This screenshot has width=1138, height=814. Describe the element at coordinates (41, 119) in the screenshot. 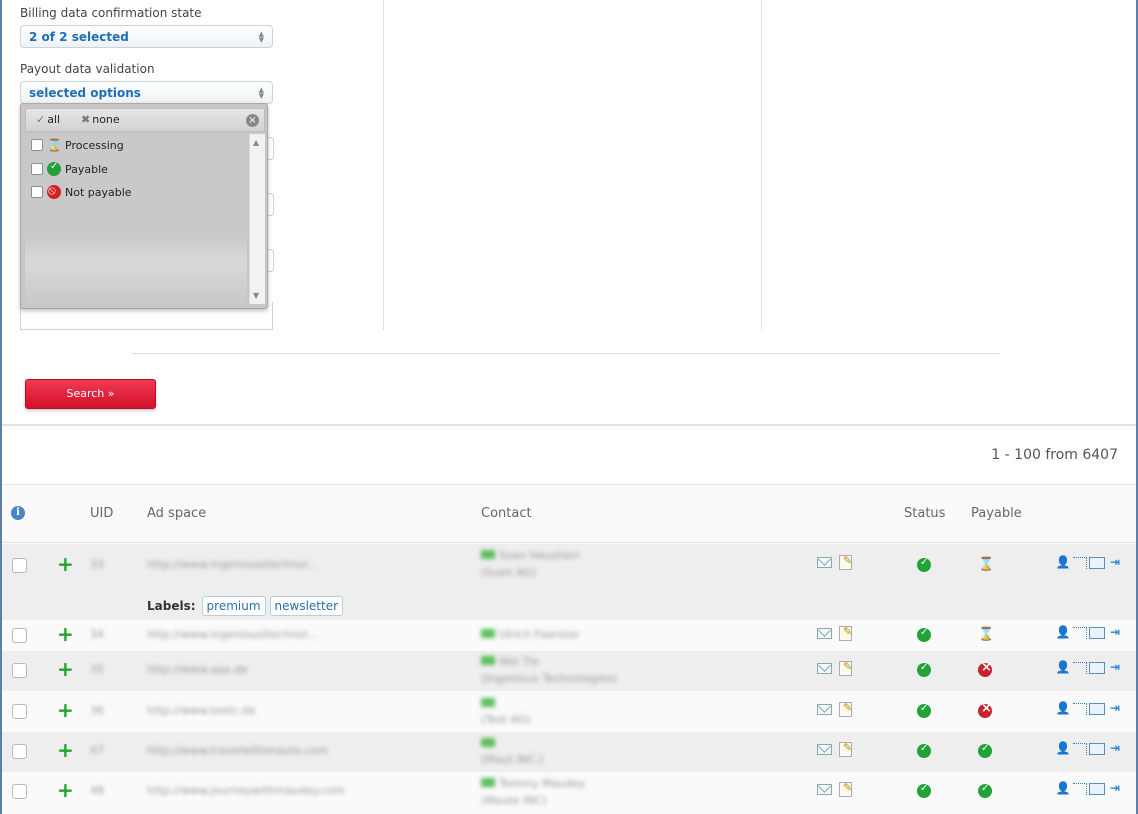

I see `check-icon: ✓` at that location.